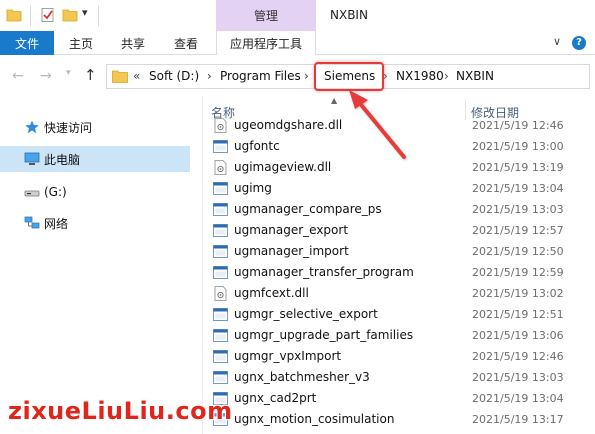 The width and height of the screenshot is (595, 434). What do you see at coordinates (288, 125) in the screenshot?
I see `file-name: ugeomdgshare.dll` at bounding box center [288, 125].